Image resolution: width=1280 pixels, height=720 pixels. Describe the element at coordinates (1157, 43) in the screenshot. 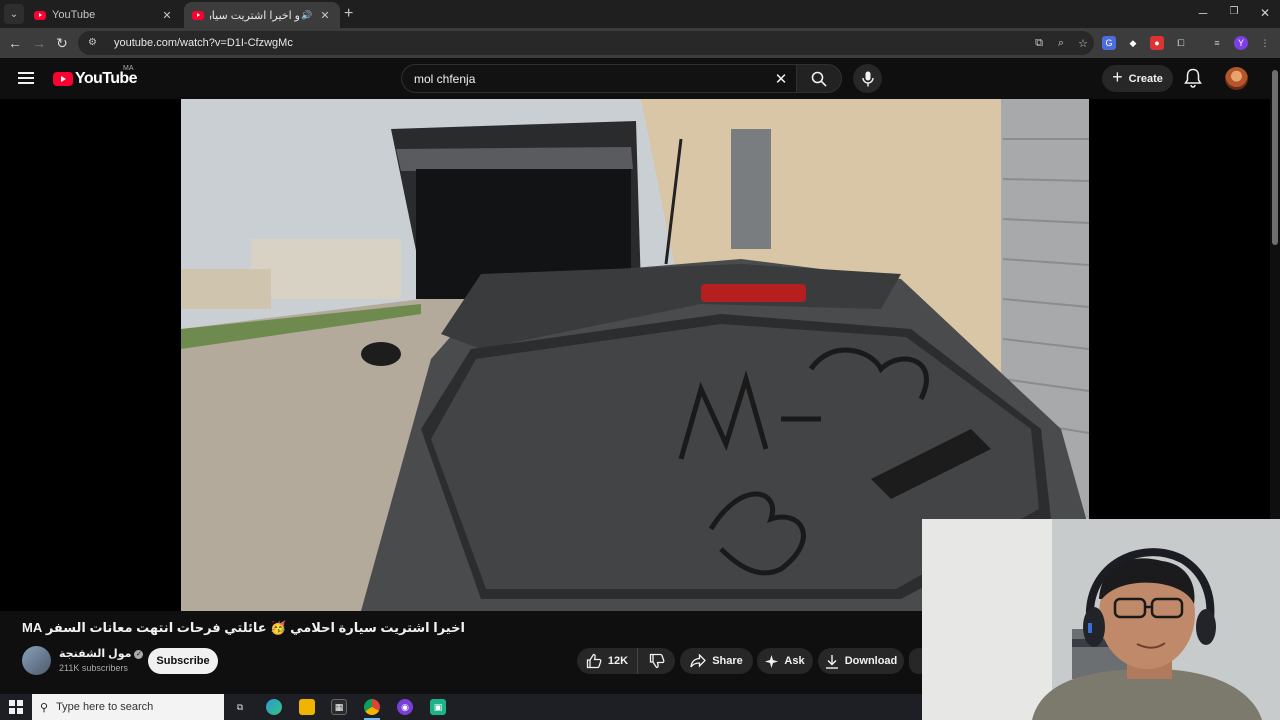

I see `red-extension-icon: ●` at that location.